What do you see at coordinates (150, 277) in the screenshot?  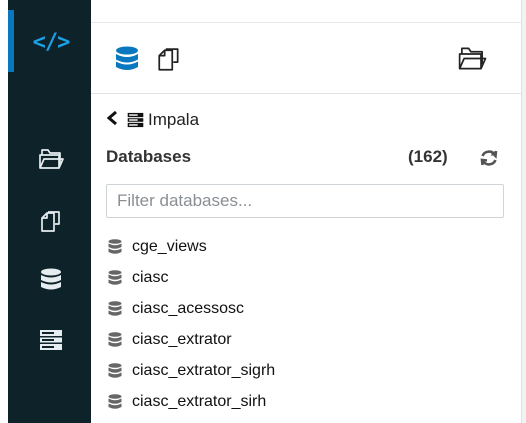 I see `database-name: ciasc` at bounding box center [150, 277].